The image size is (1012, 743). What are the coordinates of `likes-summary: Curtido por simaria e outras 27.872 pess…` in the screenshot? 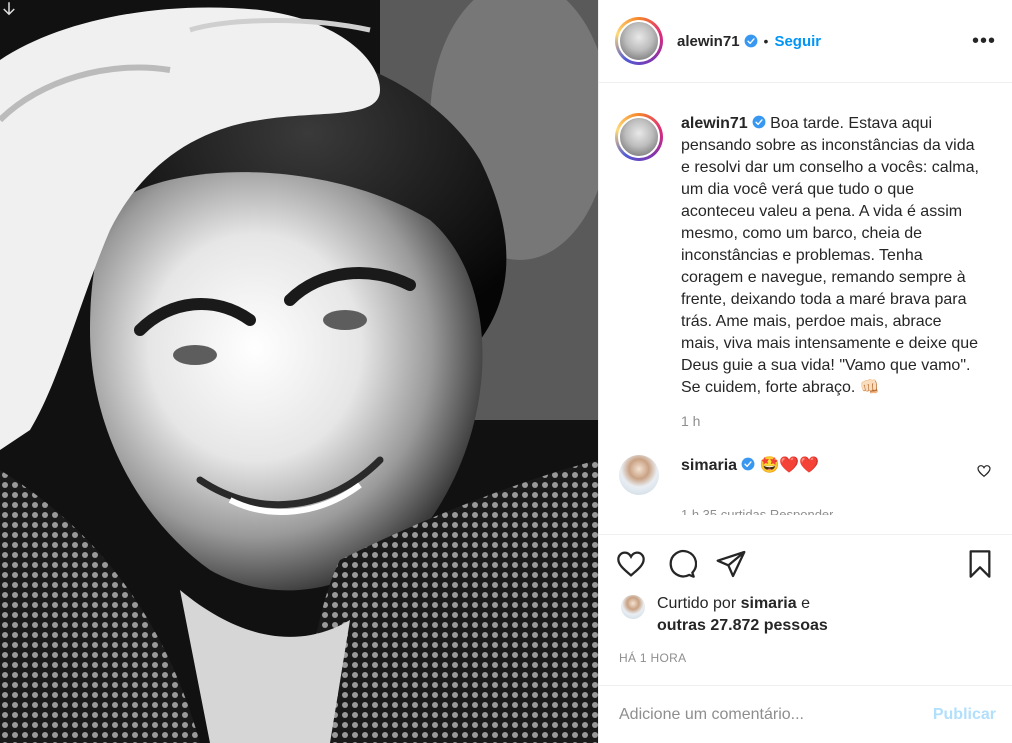 It's located at (805, 615).